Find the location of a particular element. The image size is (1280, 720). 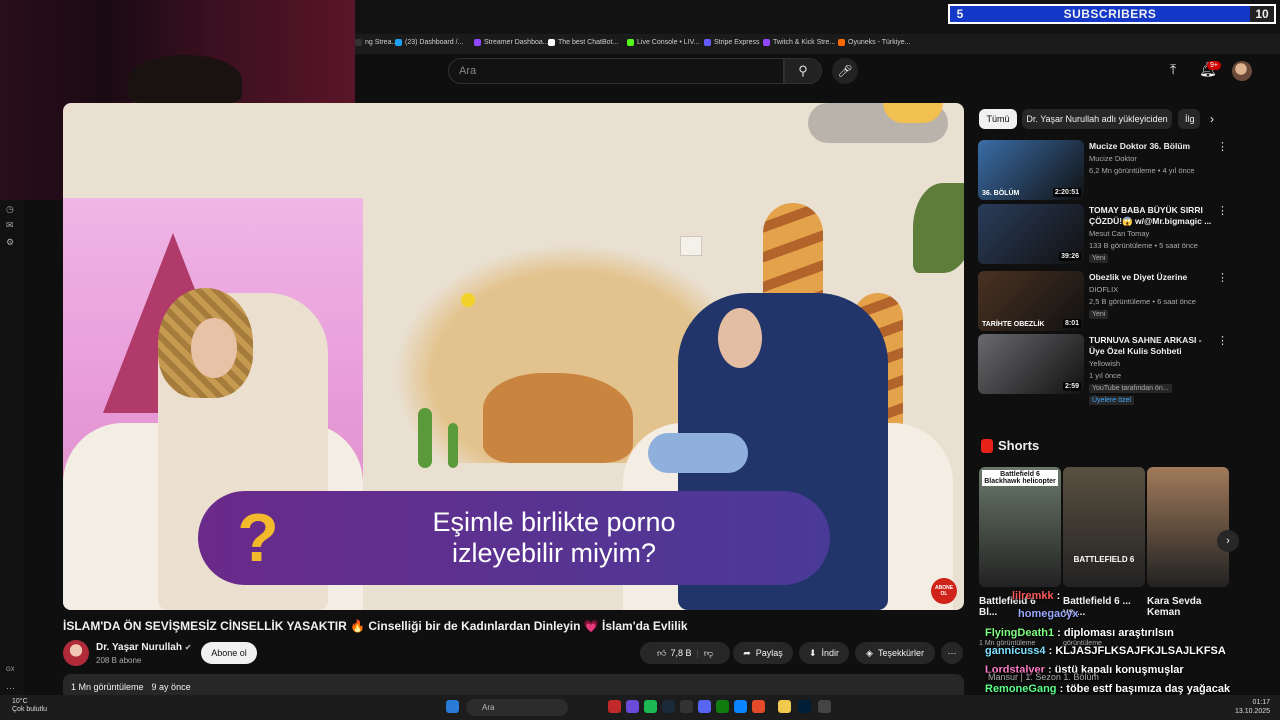

opera-gx-icon is located at coordinates (614, 706).